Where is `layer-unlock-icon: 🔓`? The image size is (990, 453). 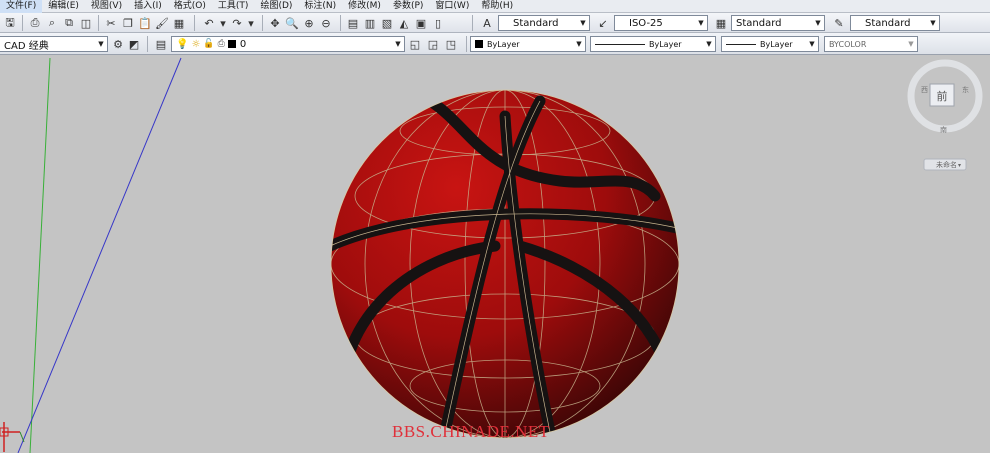
layer-unlock-icon: 🔓 is located at coordinates (209, 44).